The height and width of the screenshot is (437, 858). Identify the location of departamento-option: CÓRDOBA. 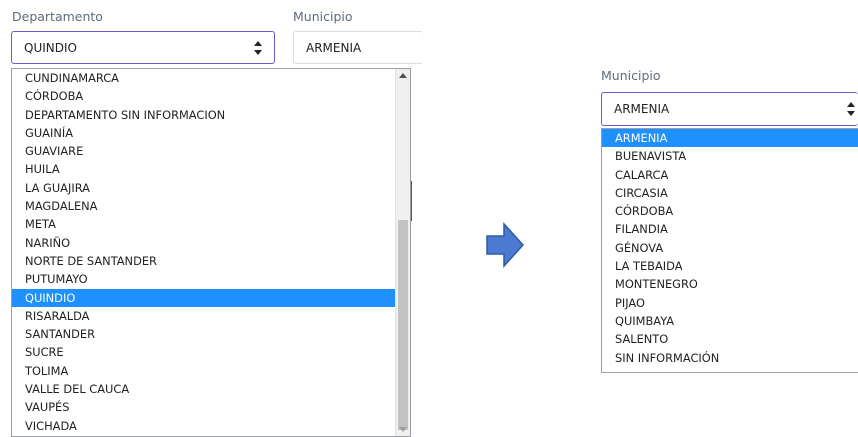
(204, 96).